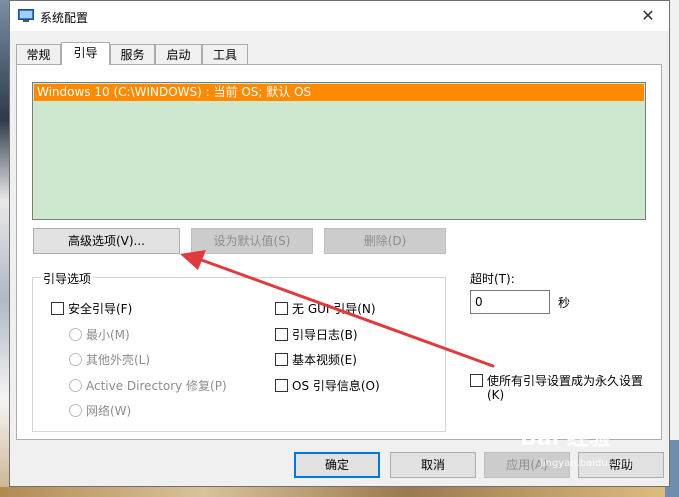 The height and width of the screenshot is (497, 679). Describe the element at coordinates (334, 309) in the screenshot. I see `no-gui-boot-label: 无 GUI 引导(N)` at that location.